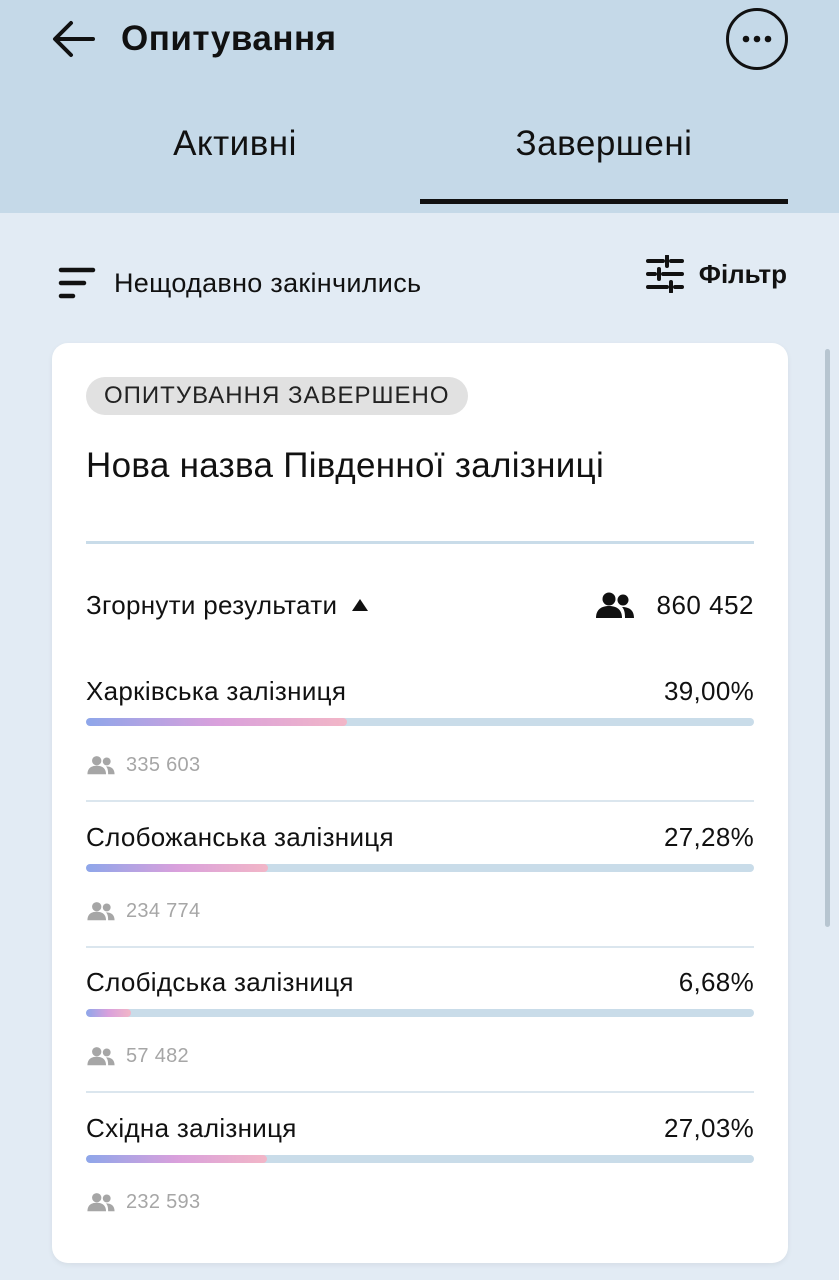 The width and height of the screenshot is (839, 1280). What do you see at coordinates (191, 1128) in the screenshot?
I see `option-name: Східна залізниця` at bounding box center [191, 1128].